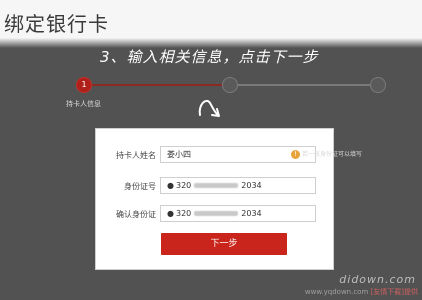  Describe the element at coordinates (209, 57) in the screenshot. I see `instruction-text: 3、输入相关信息，点击下一步` at that location.